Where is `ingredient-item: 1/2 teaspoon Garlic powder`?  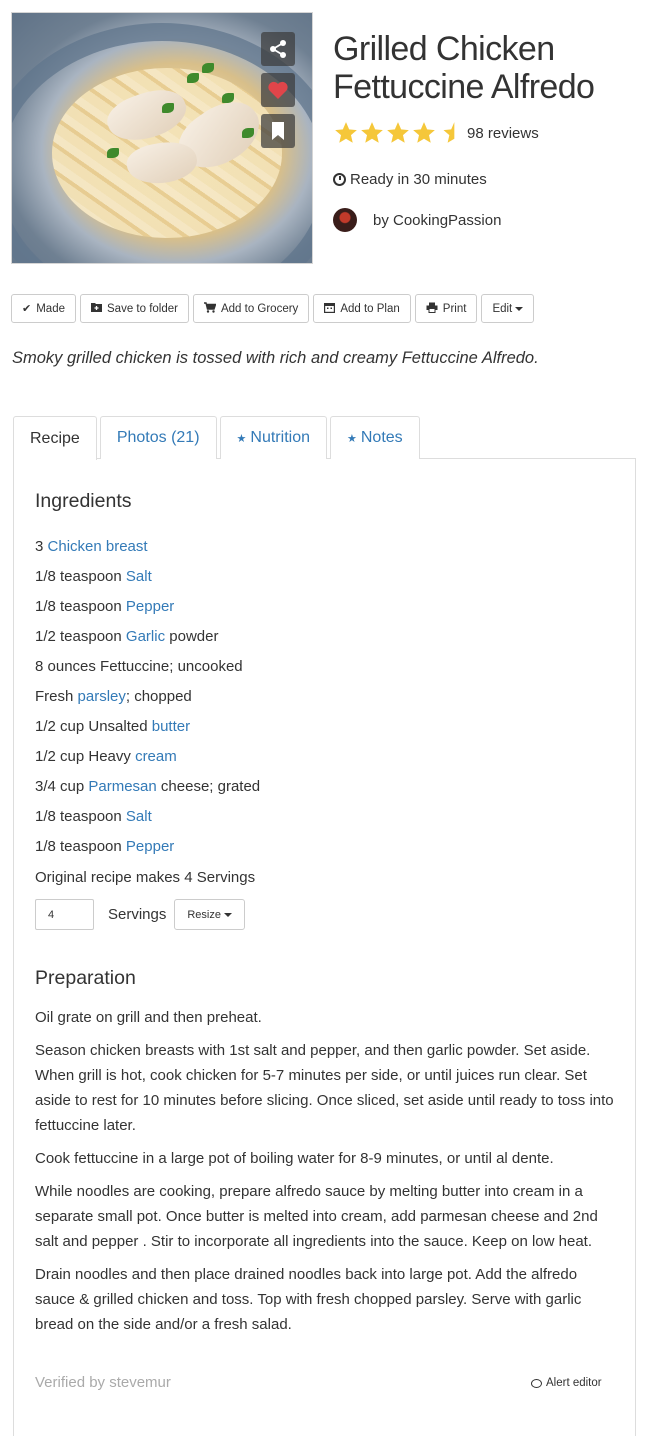 ingredient-item: 1/2 teaspoon Garlic powder is located at coordinates (147, 642).